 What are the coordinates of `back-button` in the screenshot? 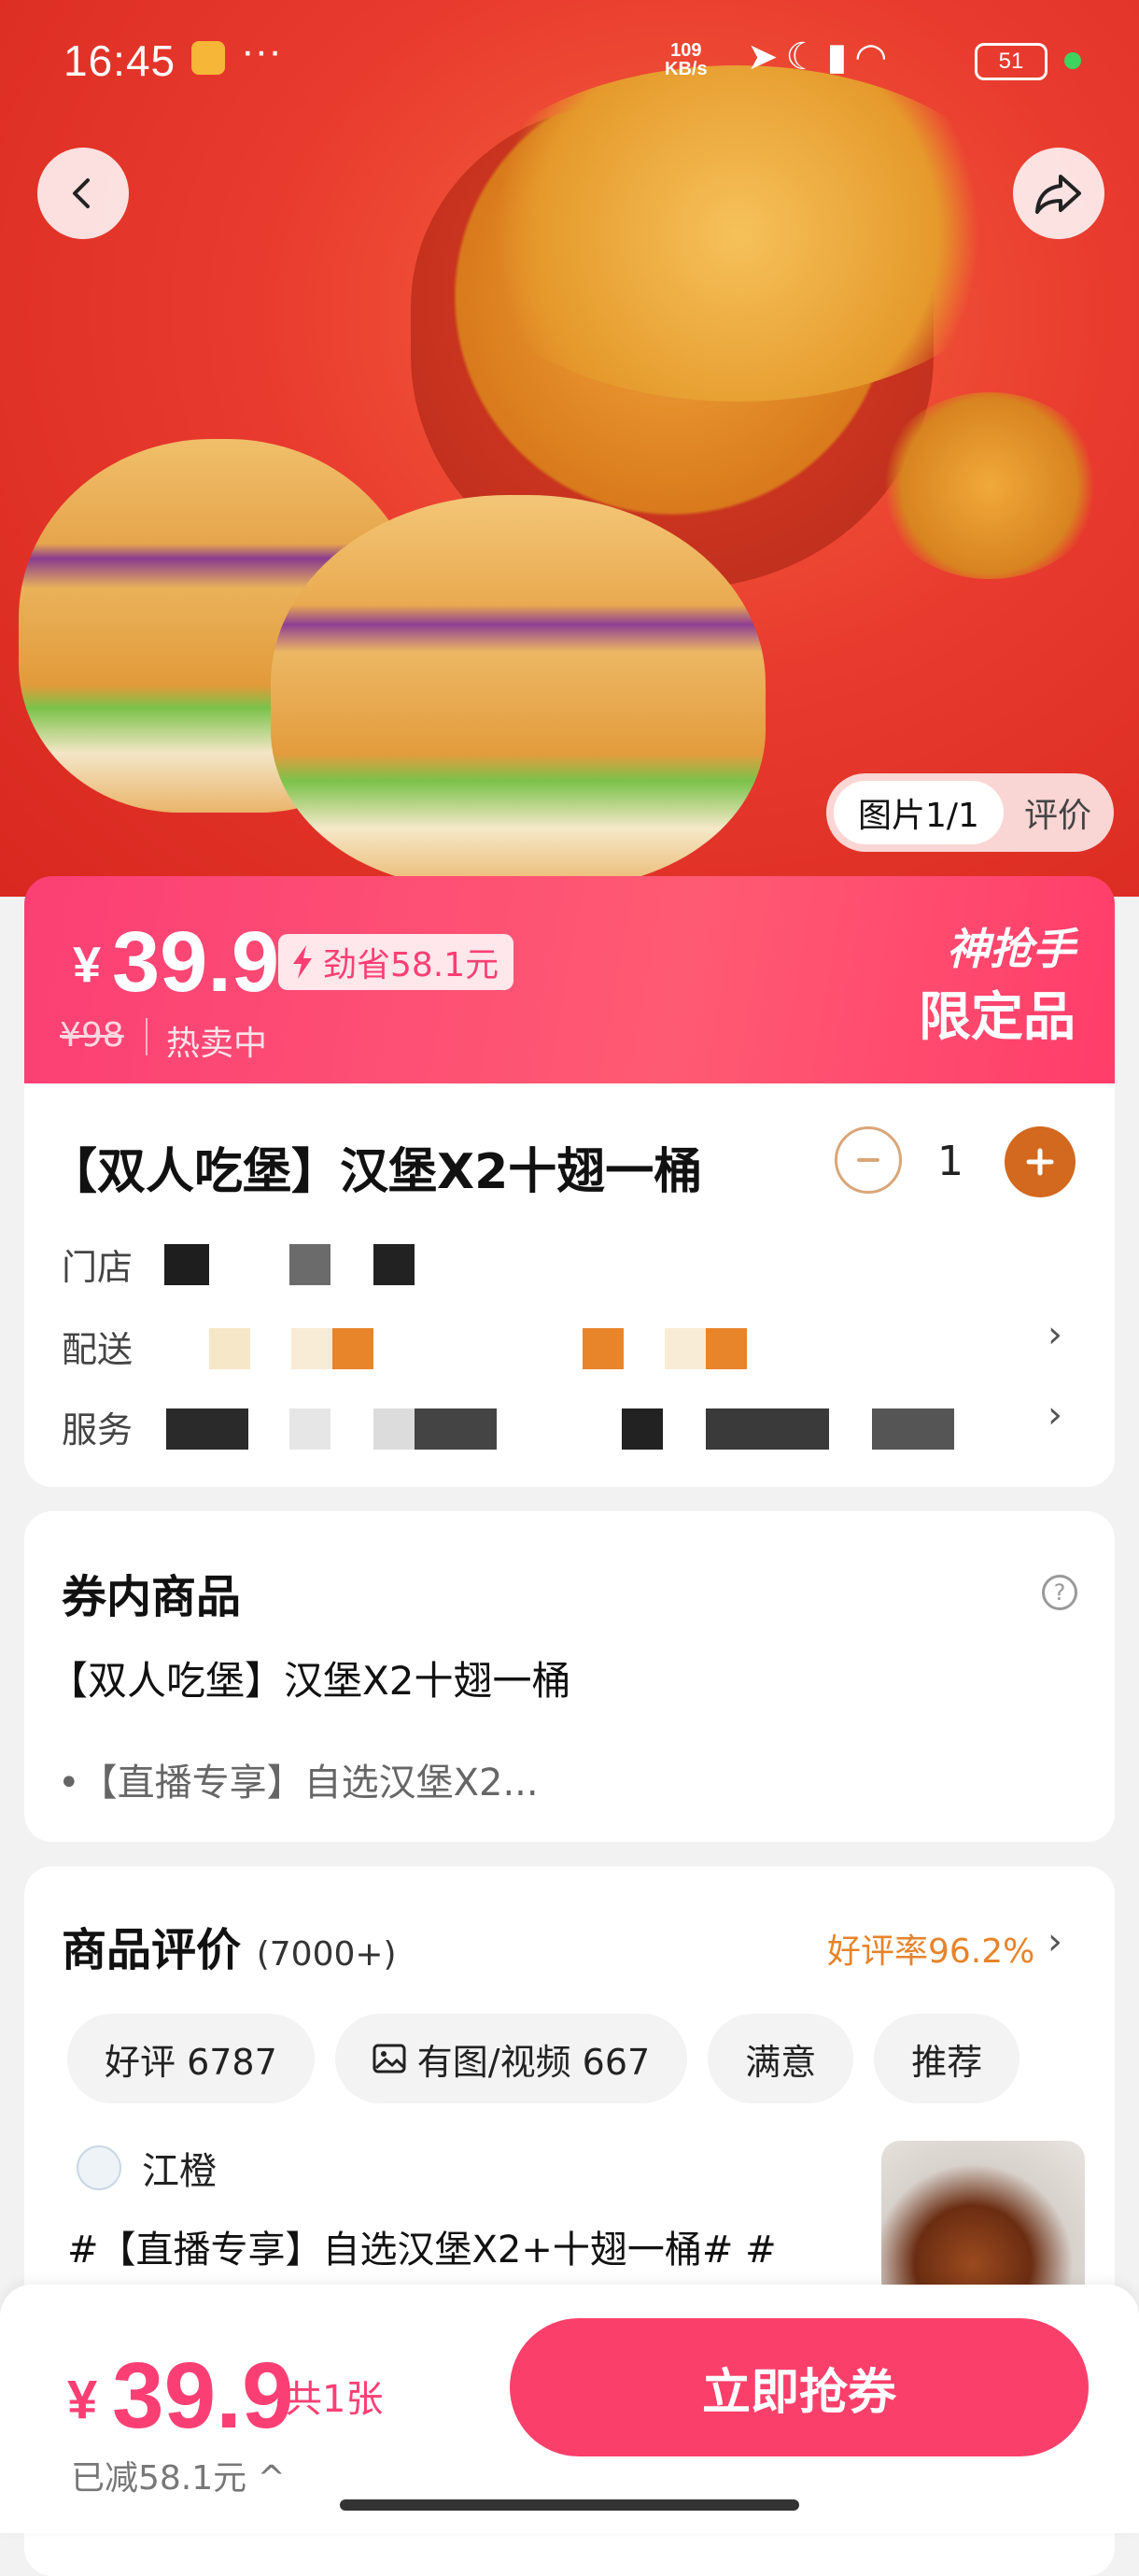 It's located at (83, 193).